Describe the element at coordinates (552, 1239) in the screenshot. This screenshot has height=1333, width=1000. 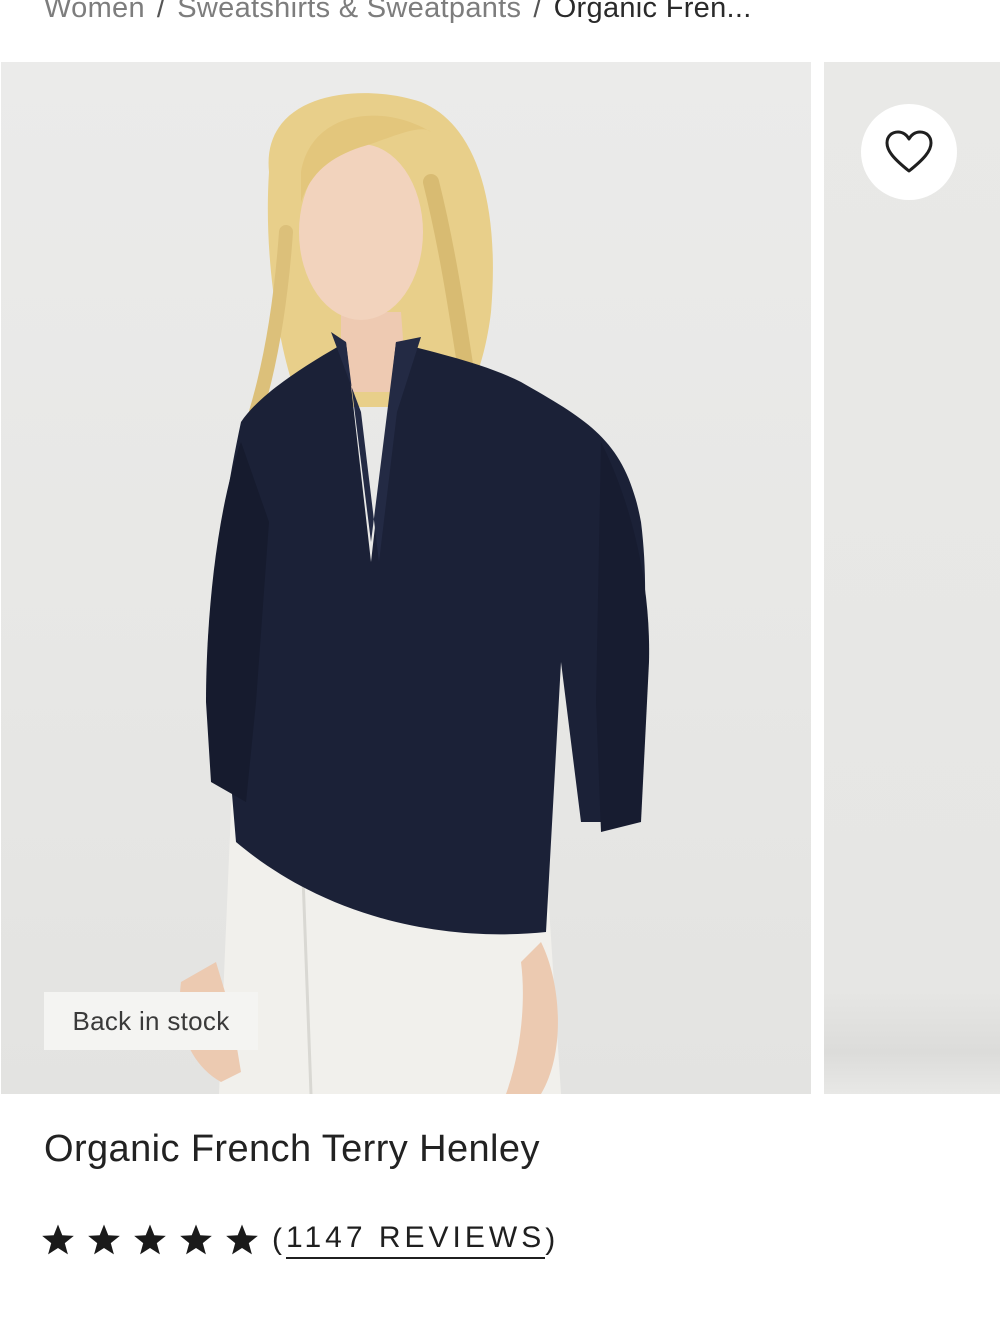
I see `reviews-close-paren: )` at that location.